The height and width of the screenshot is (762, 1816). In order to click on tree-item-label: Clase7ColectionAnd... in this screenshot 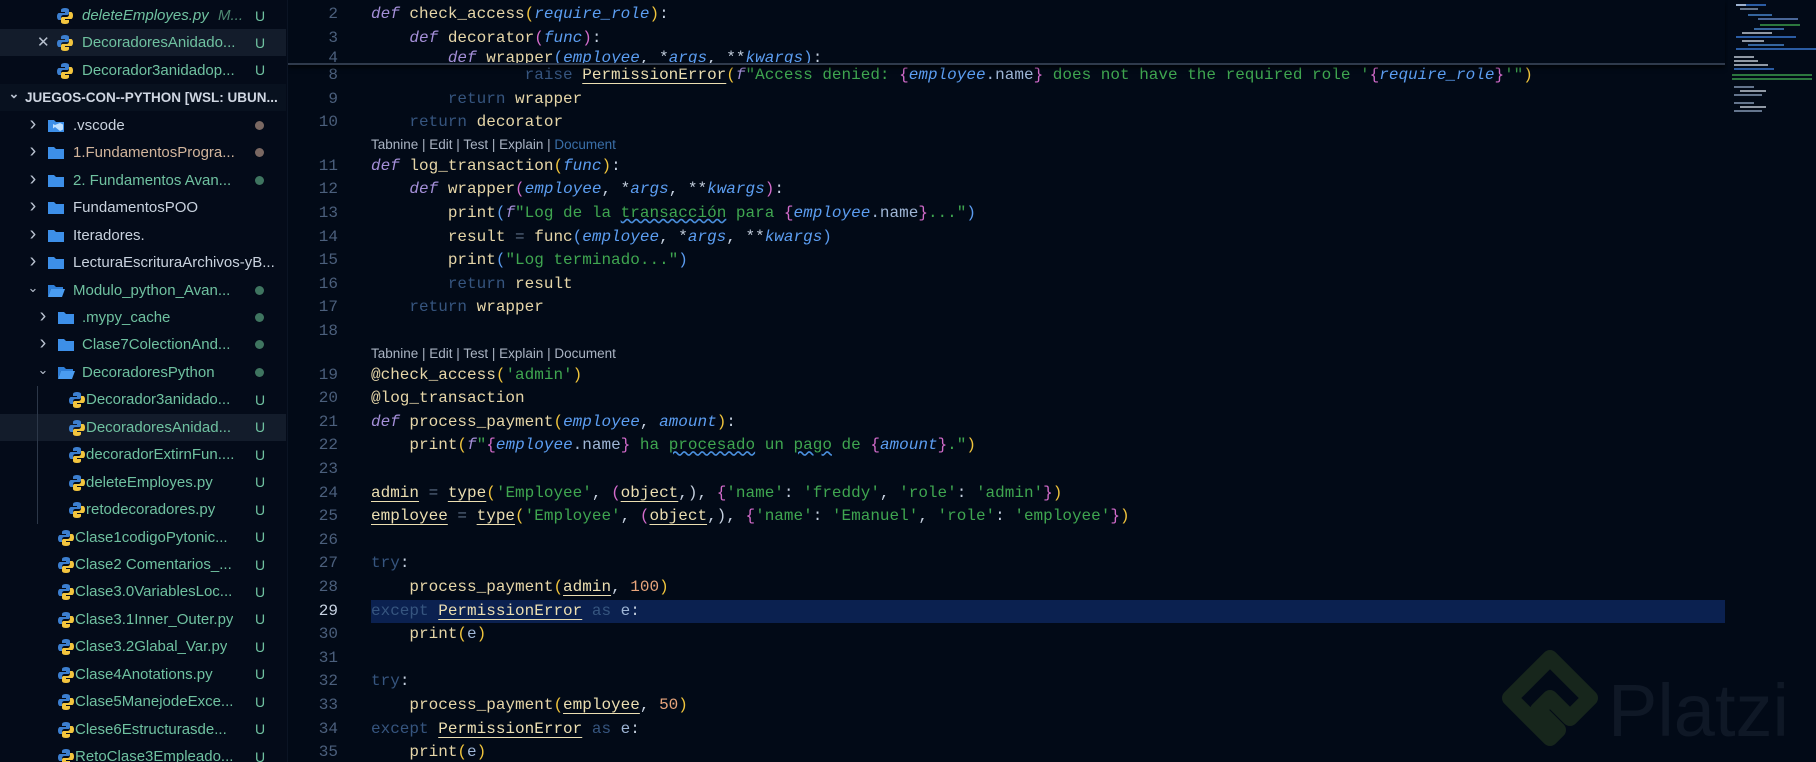, I will do `click(156, 345)`.